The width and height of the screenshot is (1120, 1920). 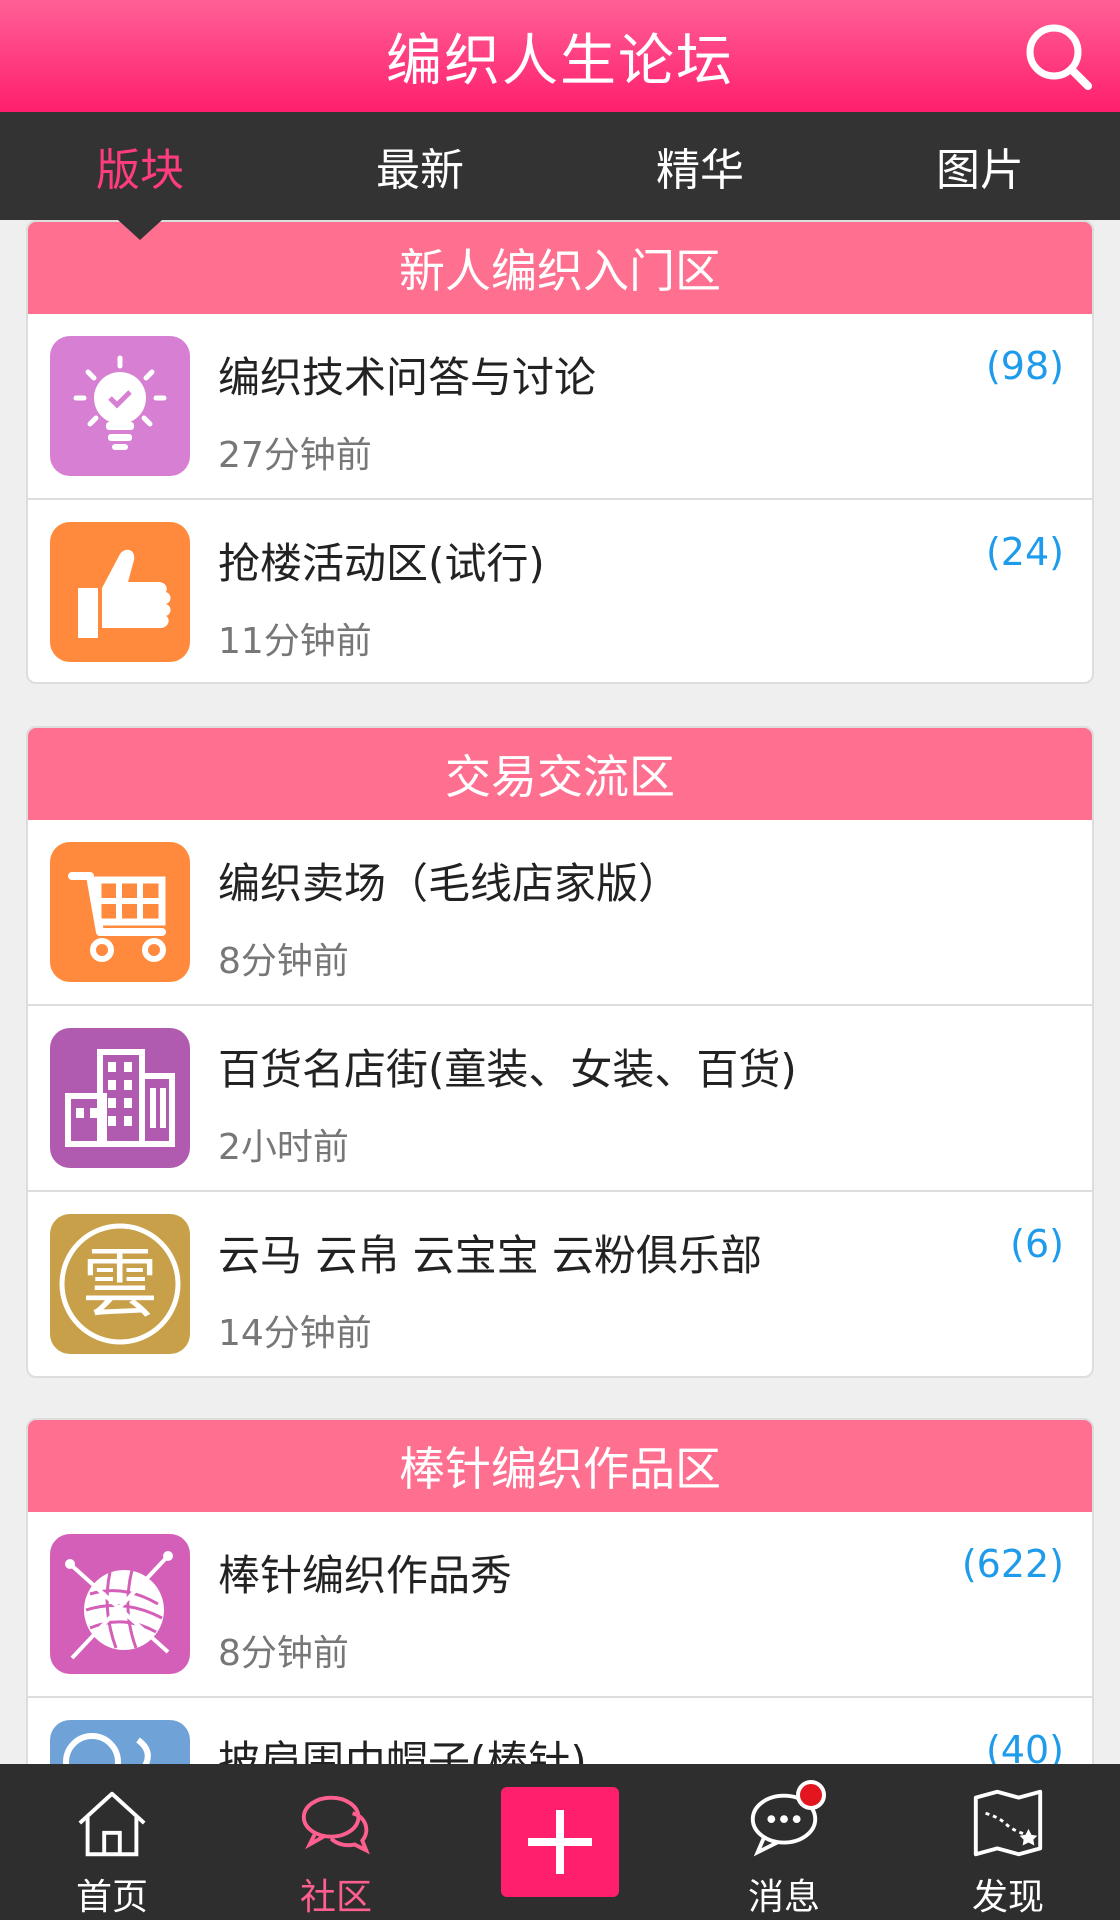 I want to click on forum-title: 云马 云帛 云宝宝 云粉俱乐部, so click(x=490, y=1255).